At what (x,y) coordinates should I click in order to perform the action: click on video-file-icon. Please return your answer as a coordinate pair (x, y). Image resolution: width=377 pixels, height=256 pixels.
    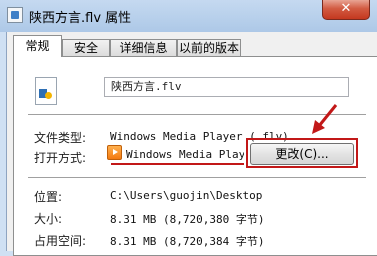
    Looking at the image, I should click on (15, 15).